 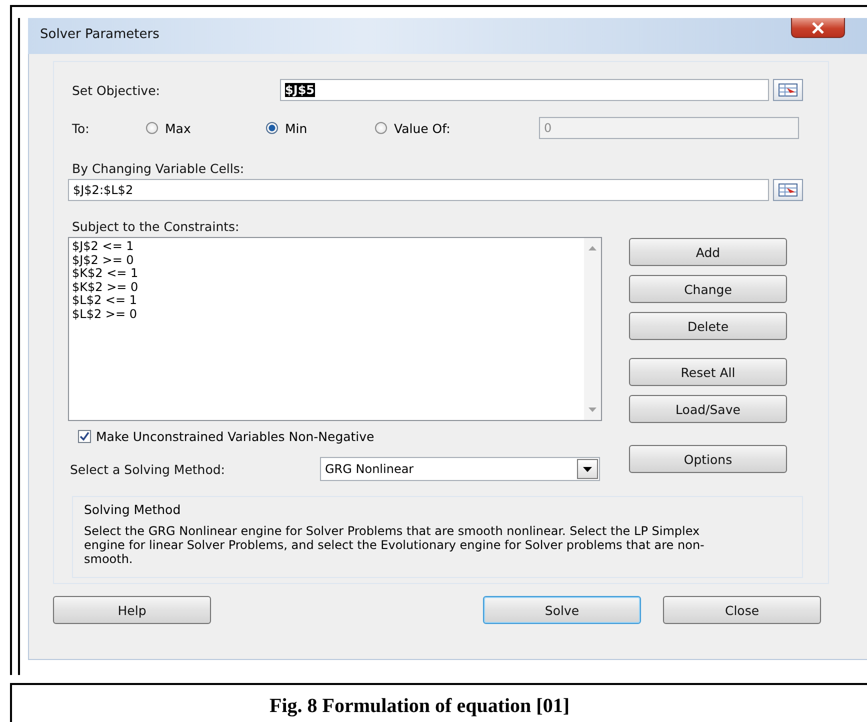 I want to click on info-title: Solving Method, so click(x=133, y=509).